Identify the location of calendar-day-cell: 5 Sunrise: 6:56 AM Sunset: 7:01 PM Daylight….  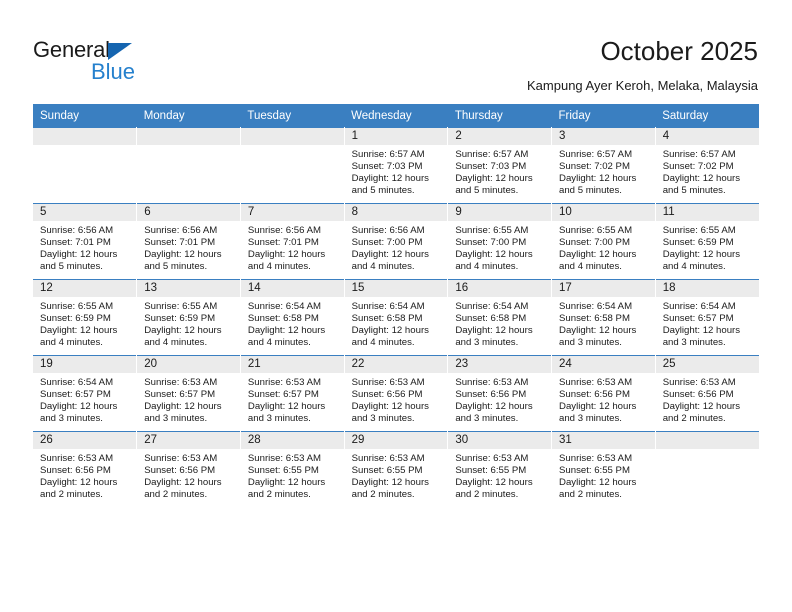
(85, 241).